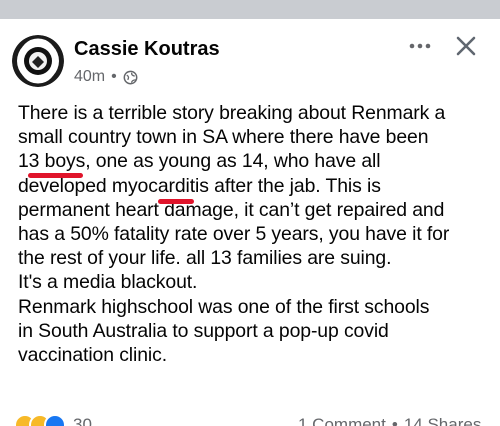 This screenshot has width=500, height=426. I want to click on reactions-summary: 30, so click(53, 420).